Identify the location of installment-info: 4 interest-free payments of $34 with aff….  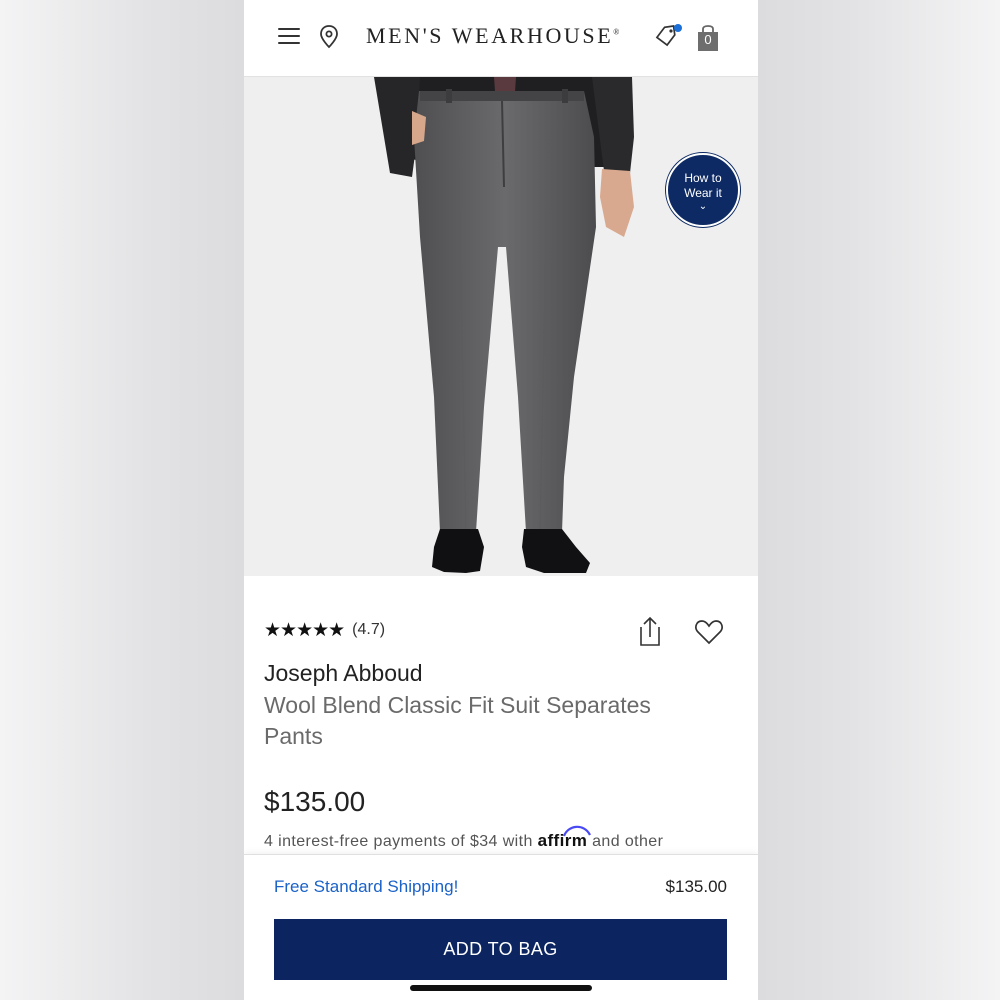
(463, 838).